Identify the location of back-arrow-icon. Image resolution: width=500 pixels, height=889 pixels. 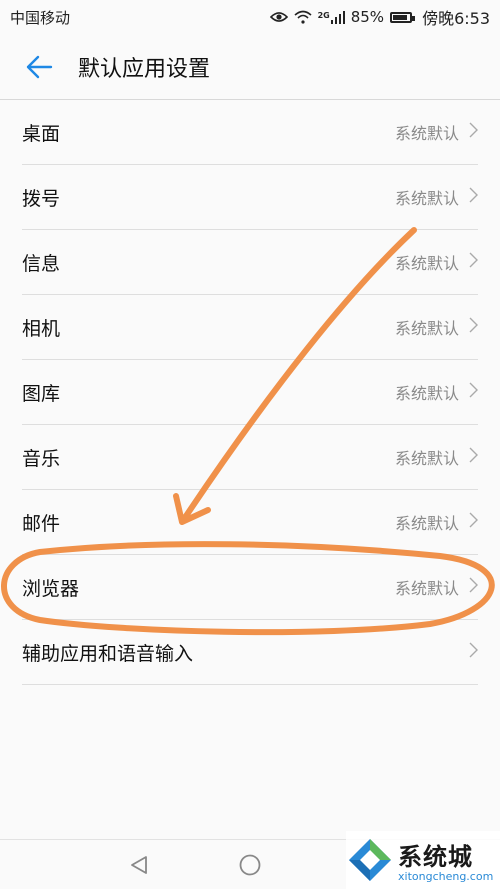
(39, 66).